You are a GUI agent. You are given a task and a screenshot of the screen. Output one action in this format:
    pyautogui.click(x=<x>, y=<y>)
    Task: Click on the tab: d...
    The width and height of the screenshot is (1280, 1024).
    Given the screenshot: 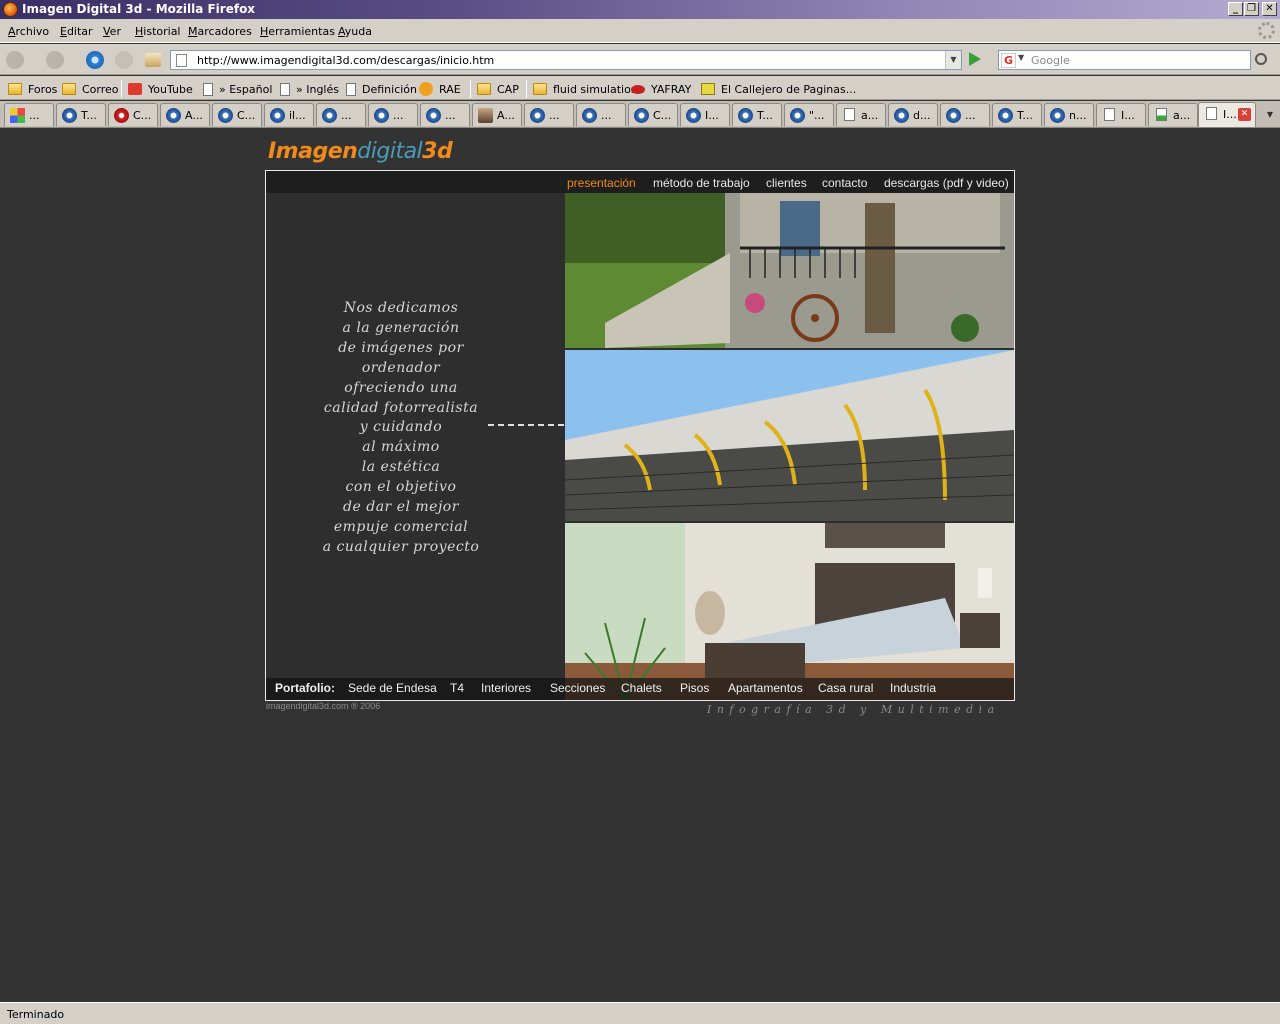 What is the action you would take?
    pyautogui.click(x=913, y=114)
    